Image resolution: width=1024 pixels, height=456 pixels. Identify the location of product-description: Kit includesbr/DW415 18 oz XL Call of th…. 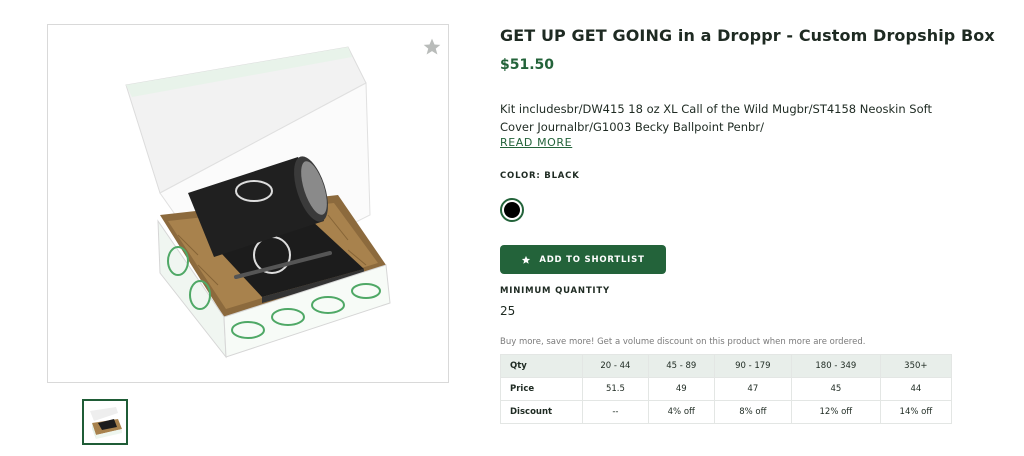
(716, 118).